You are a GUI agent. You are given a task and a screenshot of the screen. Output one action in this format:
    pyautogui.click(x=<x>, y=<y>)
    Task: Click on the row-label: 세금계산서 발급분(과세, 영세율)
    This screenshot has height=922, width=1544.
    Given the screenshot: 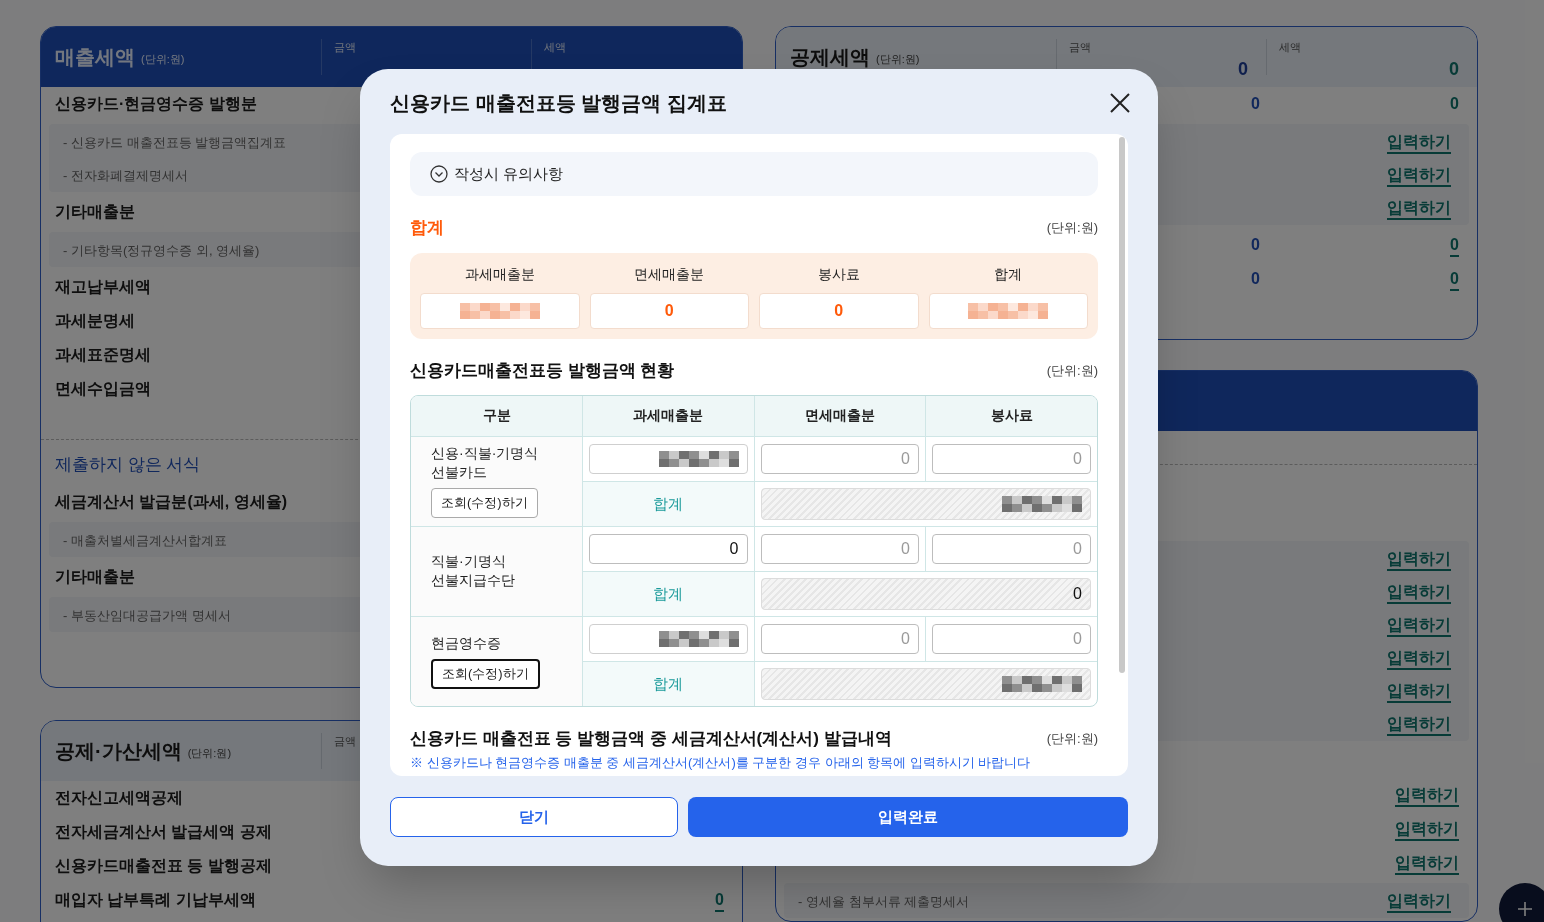 What is the action you would take?
    pyautogui.click(x=171, y=501)
    